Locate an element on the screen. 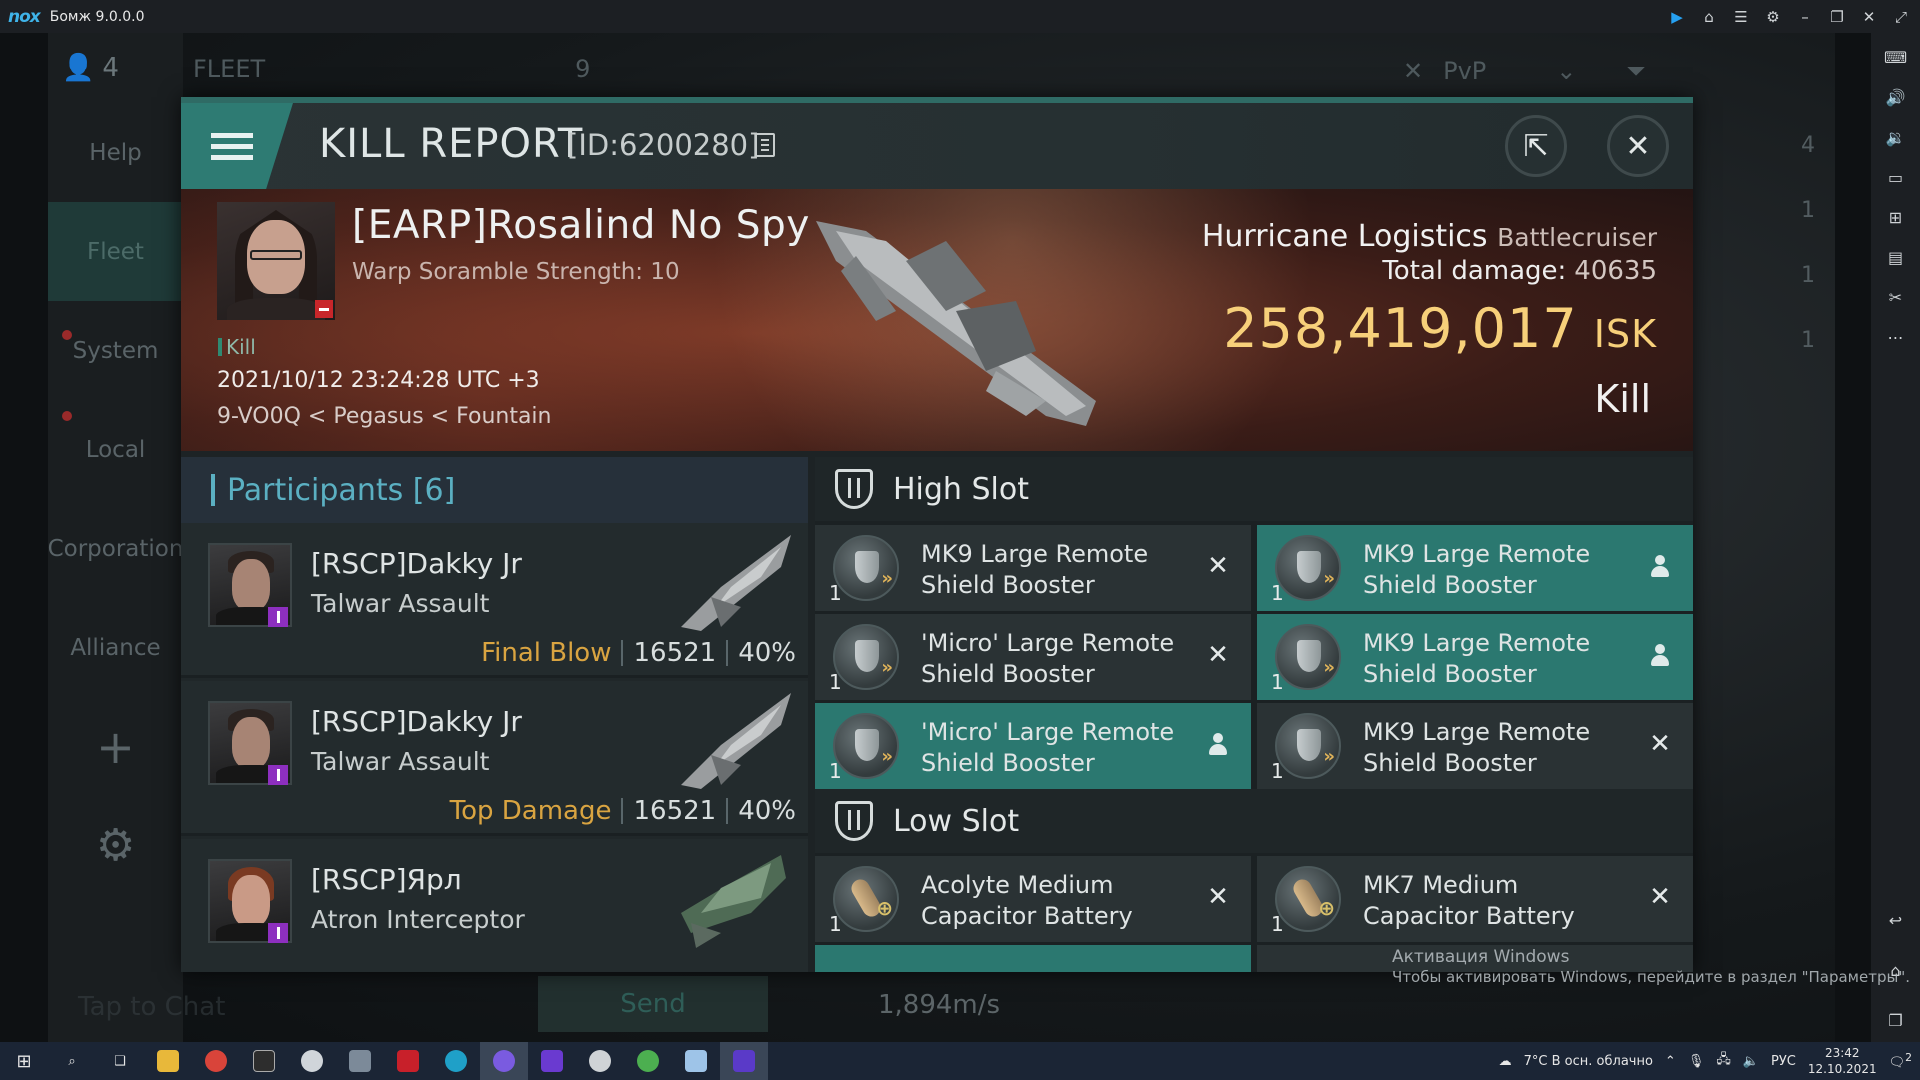 Image resolution: width=1920 pixels, height=1080 pixels. network-icon: 🖧 is located at coordinates (1723, 1061).